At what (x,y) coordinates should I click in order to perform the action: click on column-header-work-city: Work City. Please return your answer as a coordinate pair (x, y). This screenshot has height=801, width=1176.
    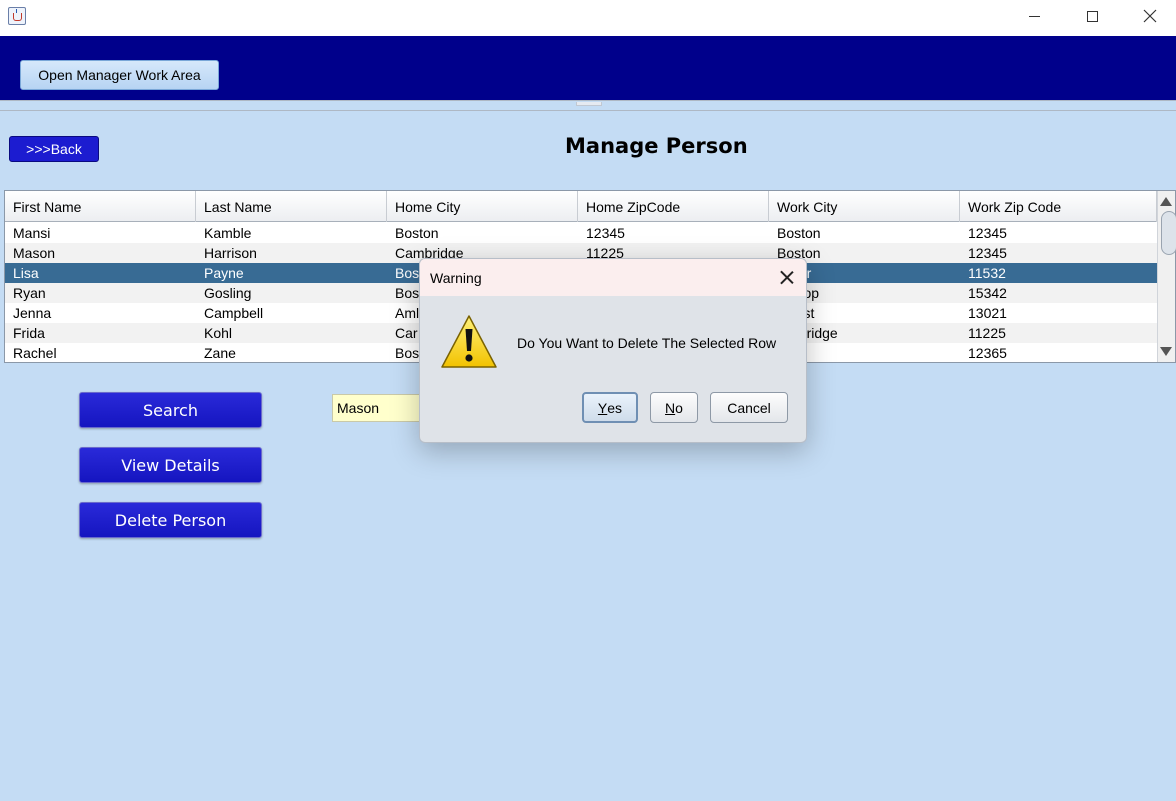
    Looking at the image, I should click on (864, 206).